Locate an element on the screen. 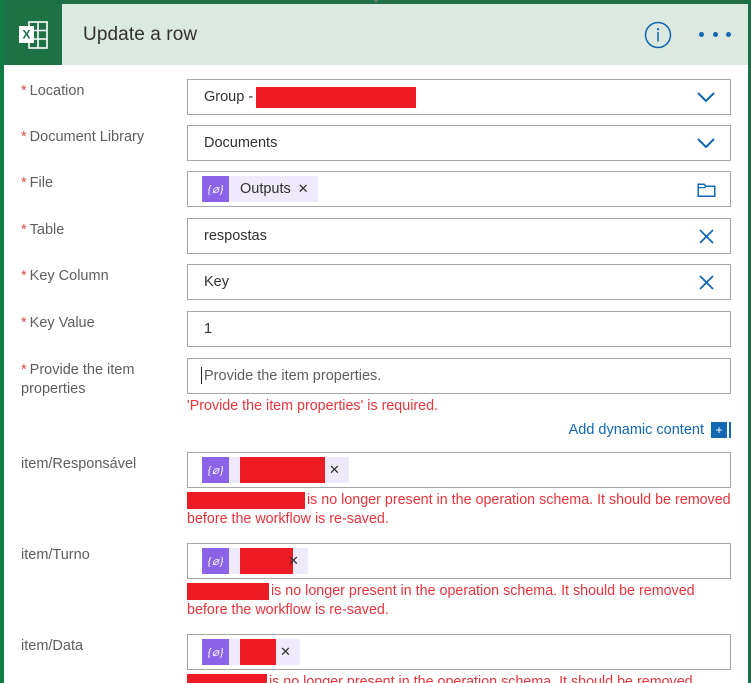 The image size is (751, 683). collapse-caret-icon is located at coordinates (376, 1).